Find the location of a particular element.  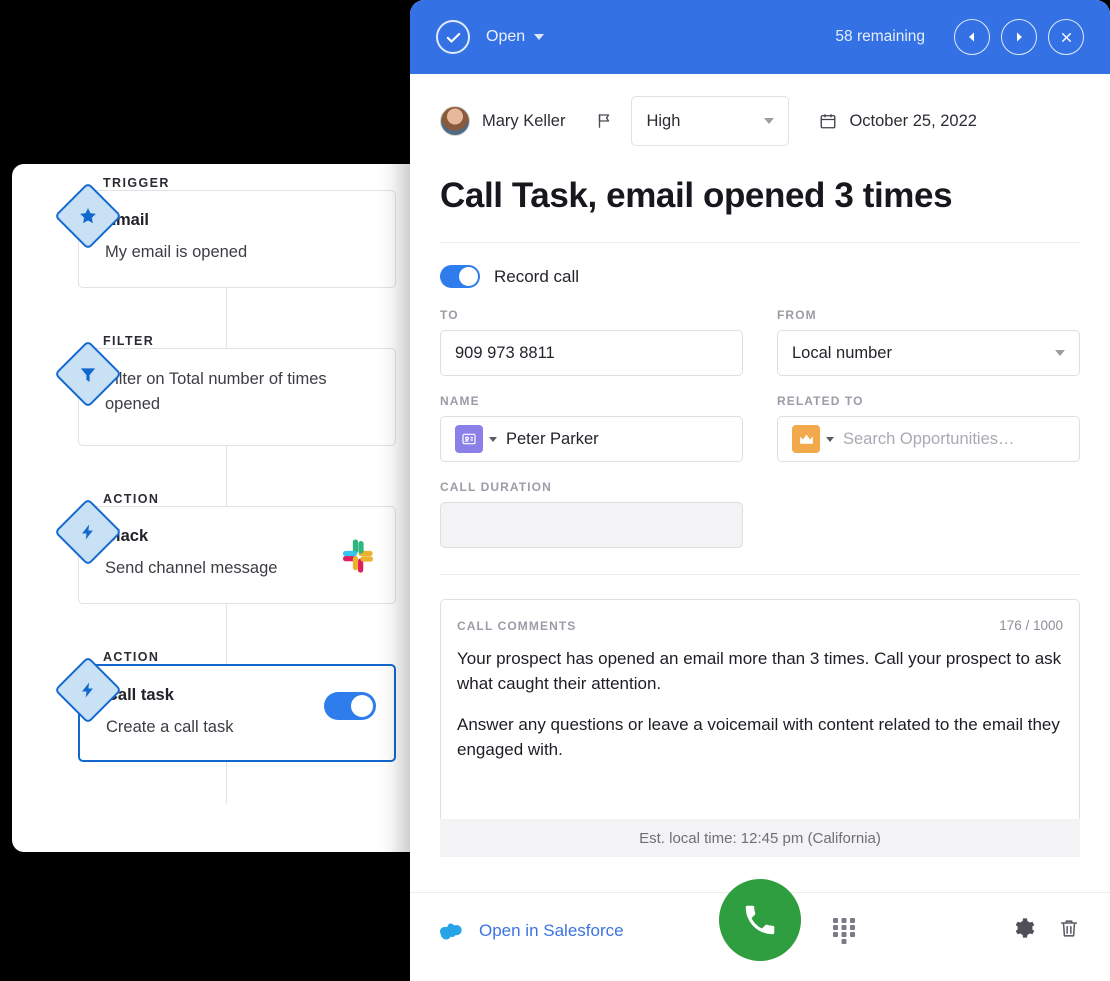

priority-select: High is located at coordinates (710, 121).